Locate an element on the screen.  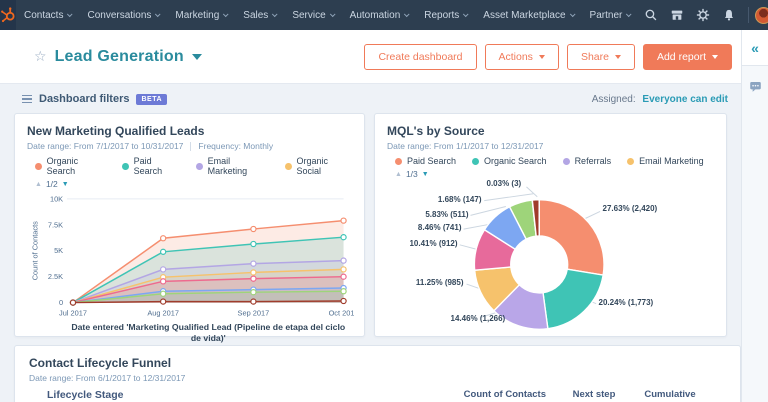
column-next-step-conversion: Next step conversion is located at coordinates (594, 395).